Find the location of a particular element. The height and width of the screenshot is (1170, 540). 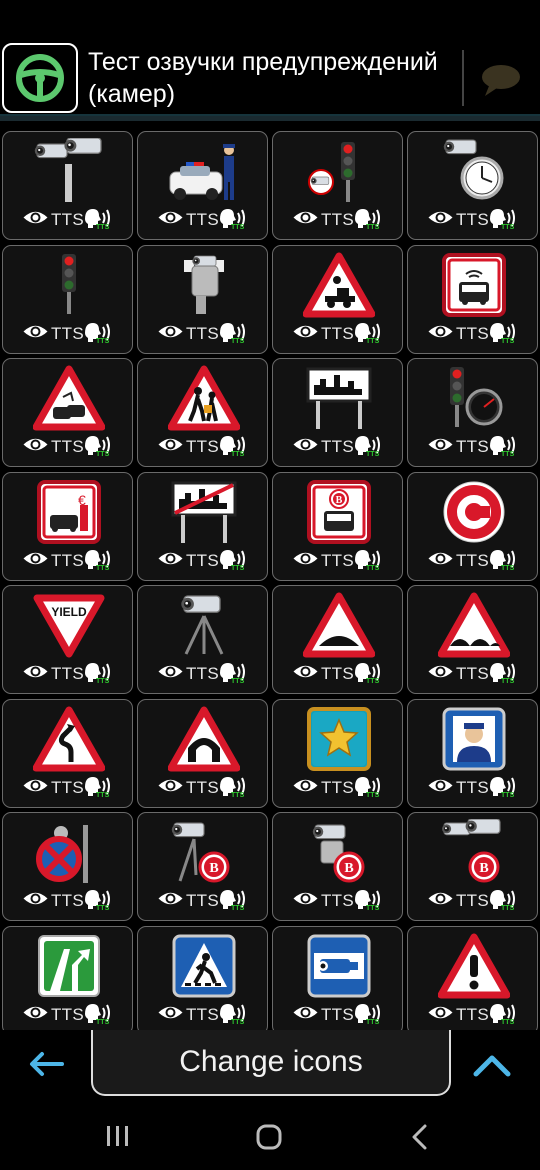

cctv-camera-icon is located at coordinates (338, 966).